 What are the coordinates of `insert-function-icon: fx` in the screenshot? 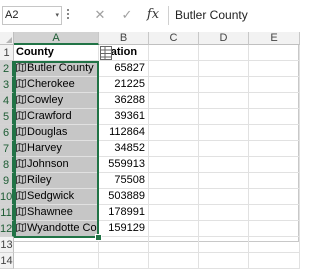 It's located at (153, 15).